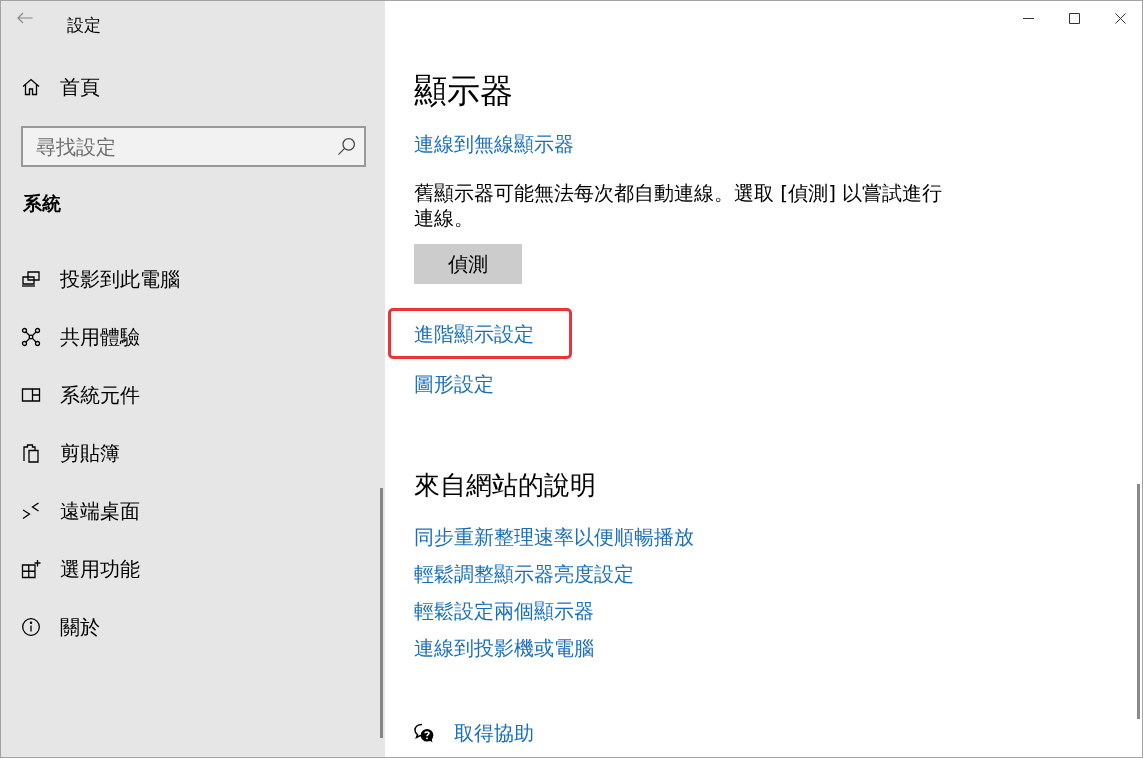 The width and height of the screenshot is (1143, 758). Describe the element at coordinates (504, 648) in the screenshot. I see `help-link: 連線到投影機或電腦` at that location.